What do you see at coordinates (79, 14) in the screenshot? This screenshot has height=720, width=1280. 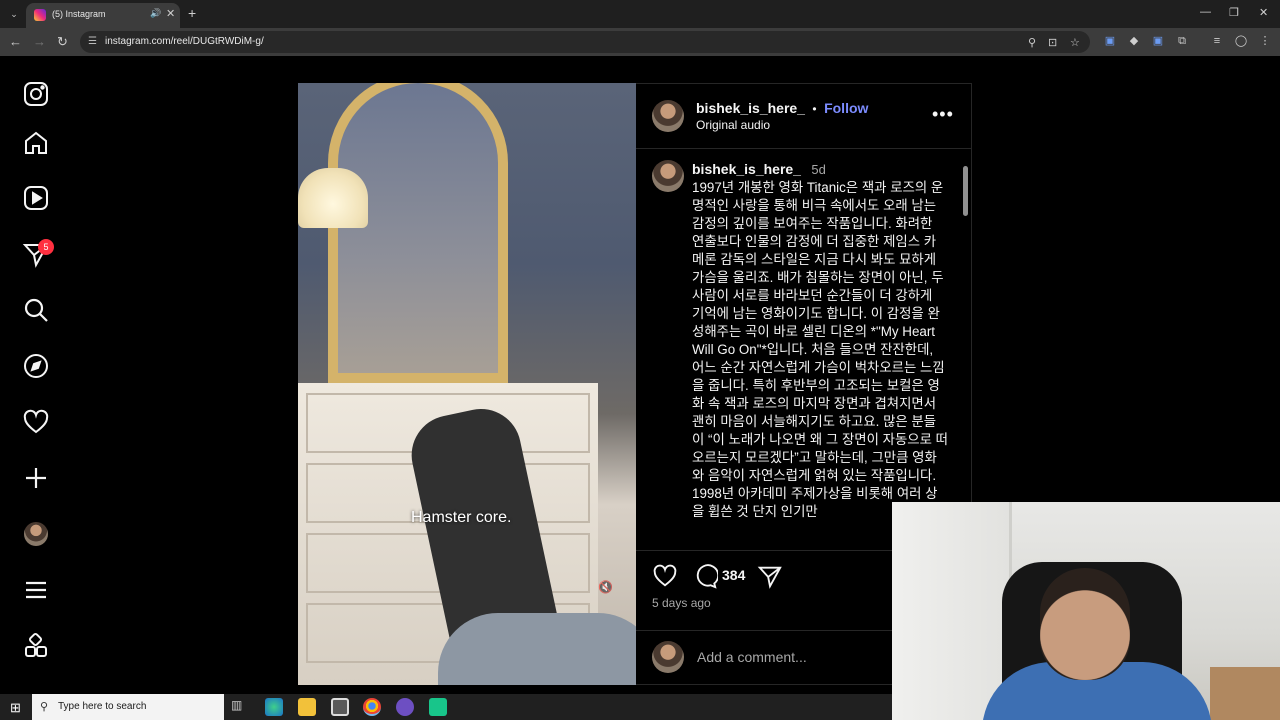 I see `tab-title: (5) Instagram` at bounding box center [79, 14].